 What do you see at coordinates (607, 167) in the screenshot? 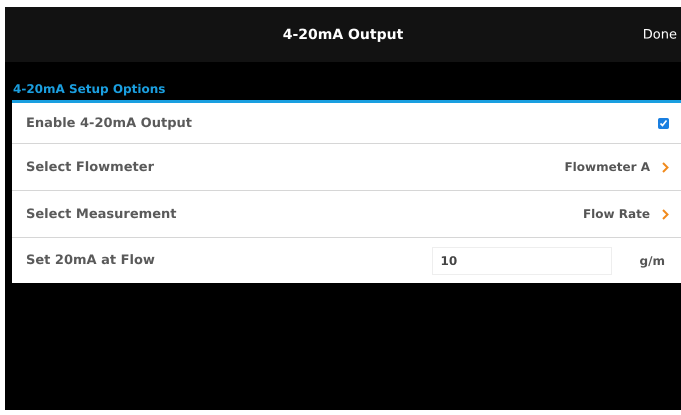
I see `row-value: Flowmeter A` at bounding box center [607, 167].